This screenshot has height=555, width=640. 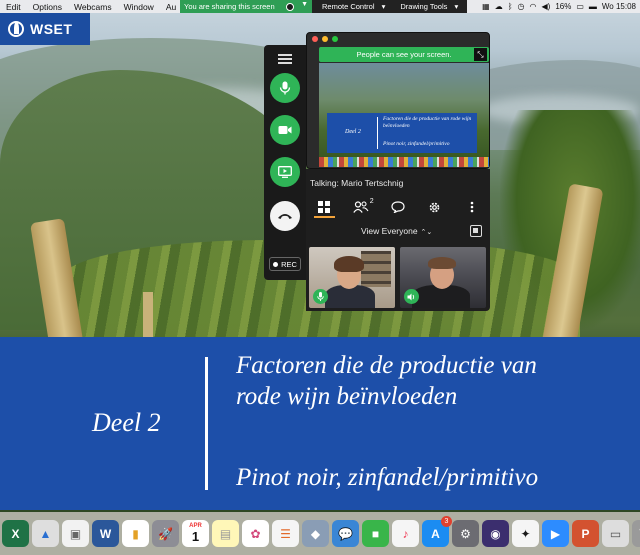 I want to click on cloud-icon: ☁, so click(x=499, y=6).